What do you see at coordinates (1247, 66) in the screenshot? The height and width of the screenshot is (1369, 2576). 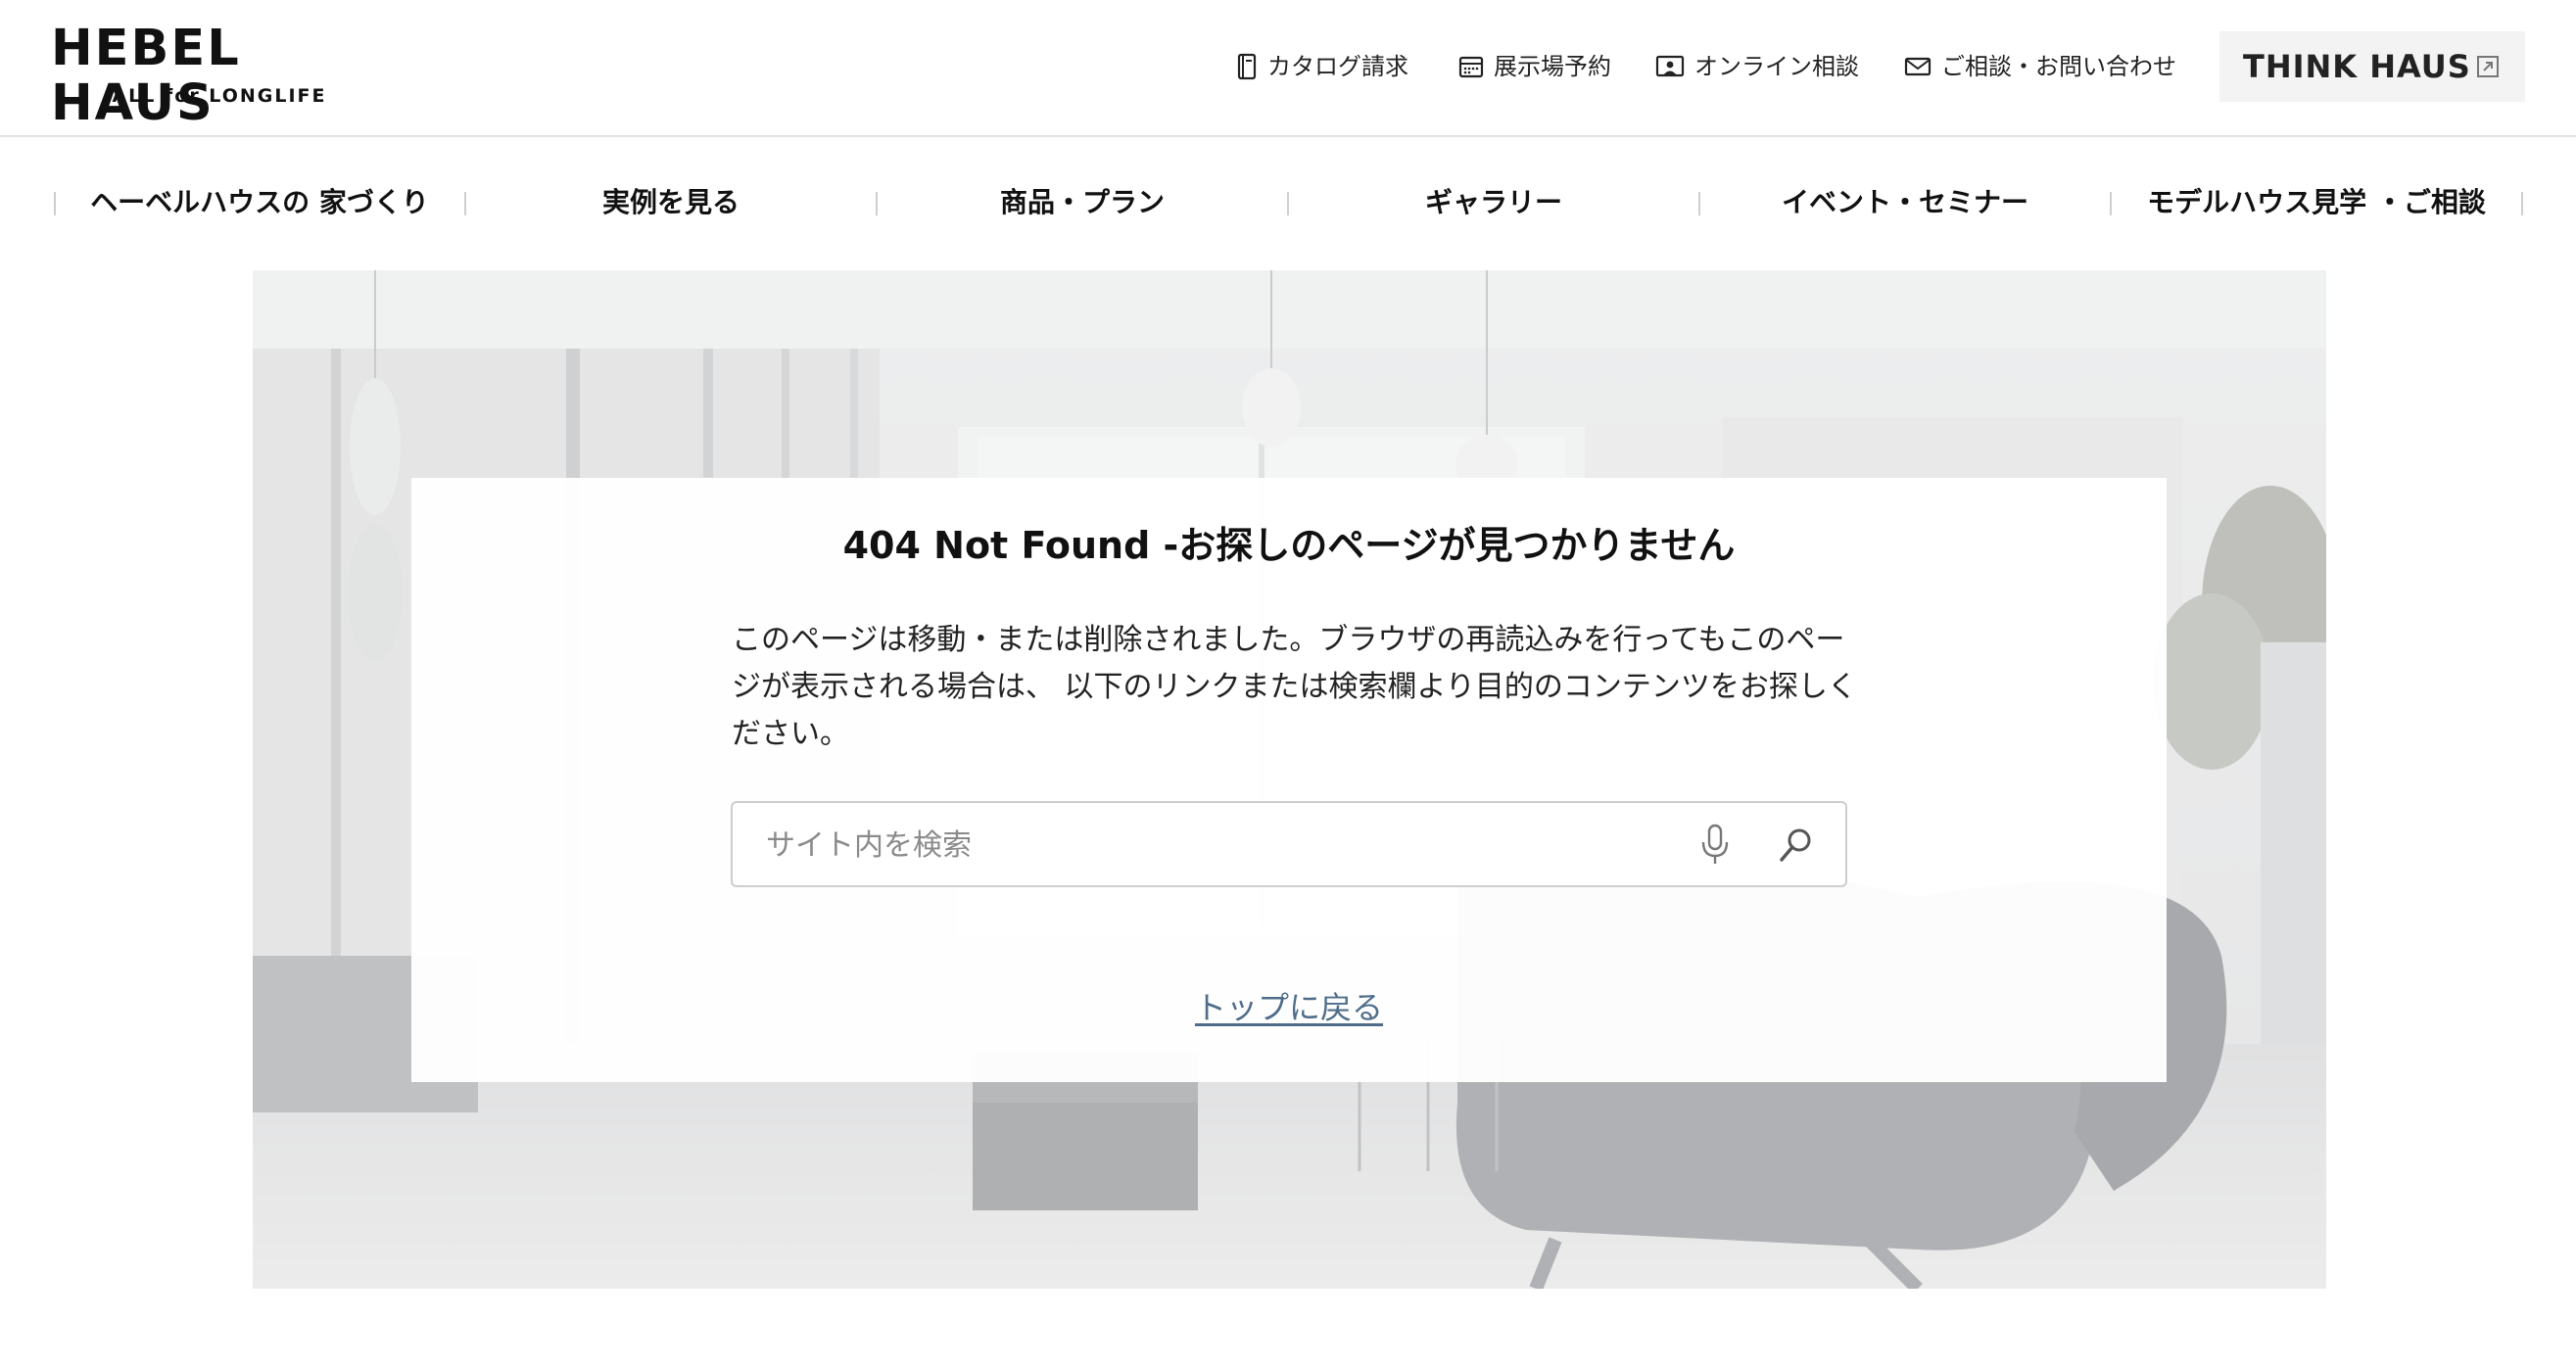 I see `catalog-icon` at bounding box center [1247, 66].